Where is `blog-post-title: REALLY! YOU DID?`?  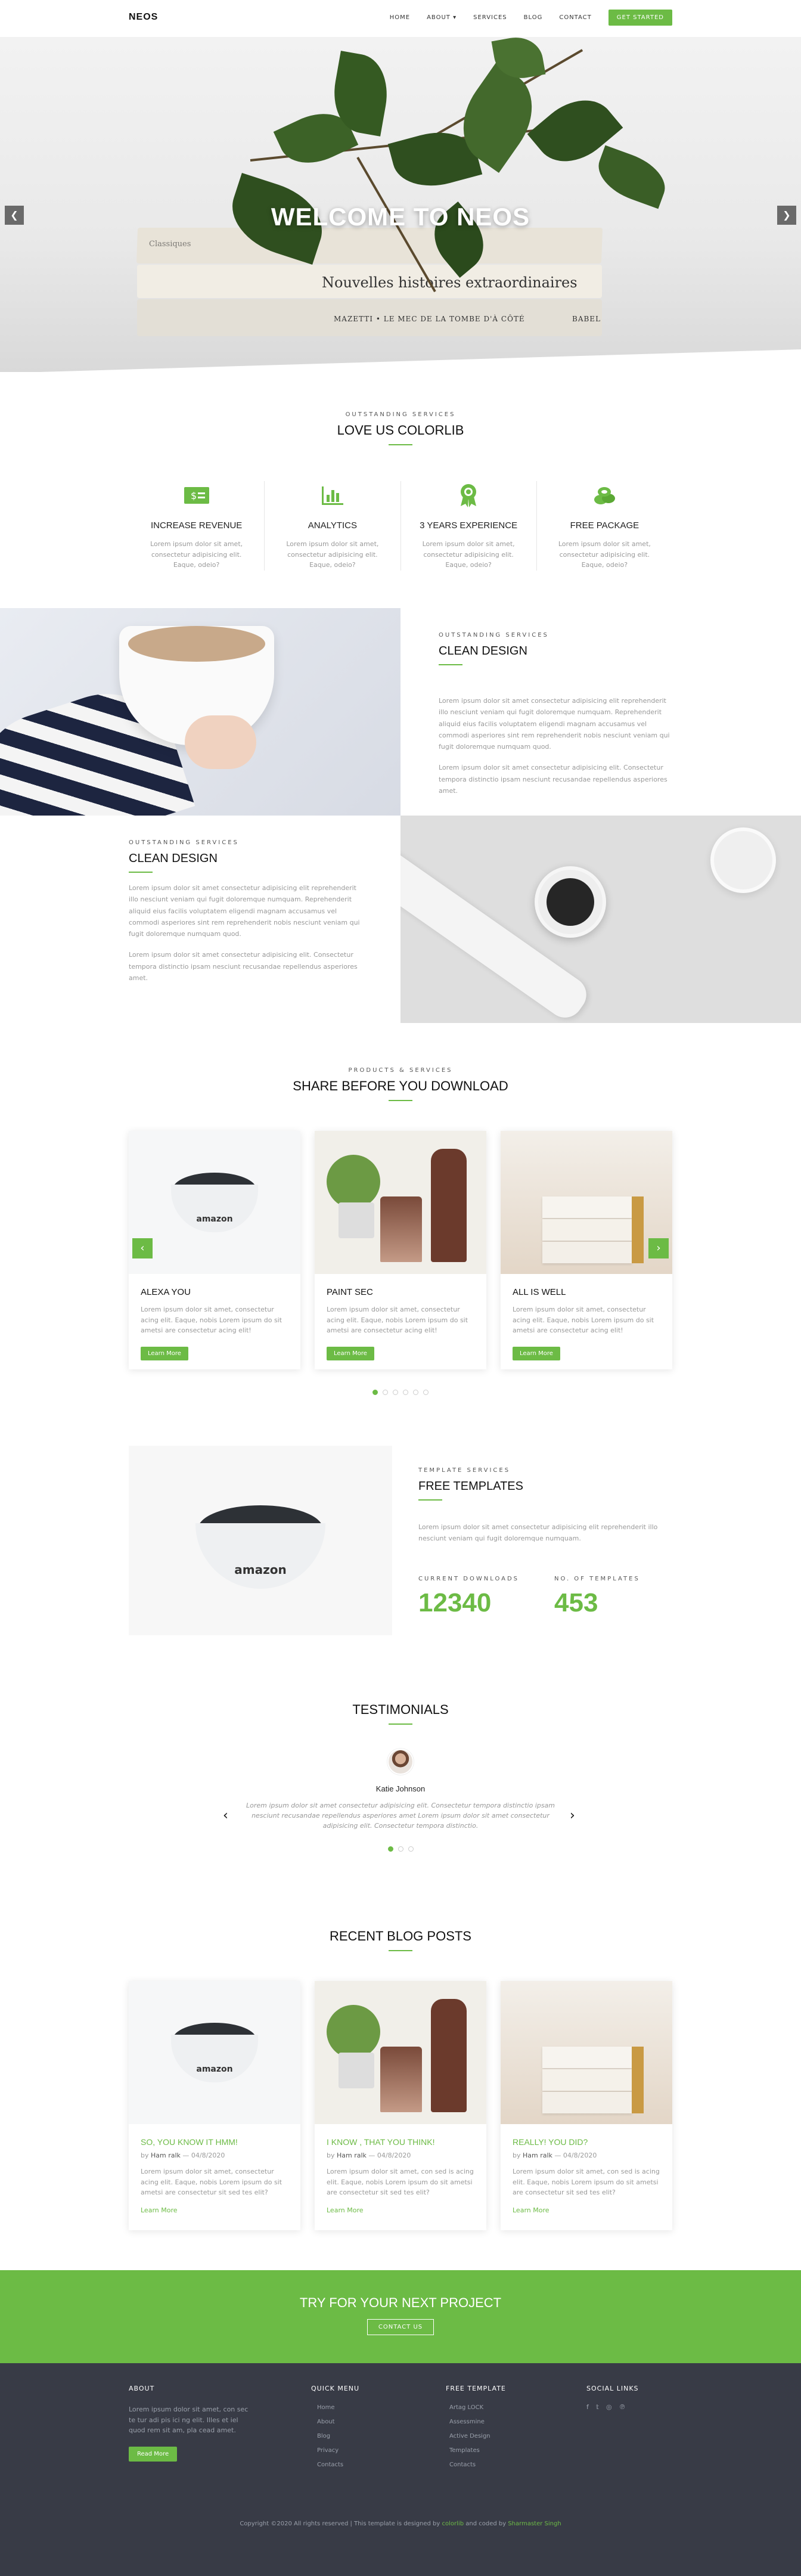 blog-post-title: REALLY! YOU DID? is located at coordinates (587, 2142).